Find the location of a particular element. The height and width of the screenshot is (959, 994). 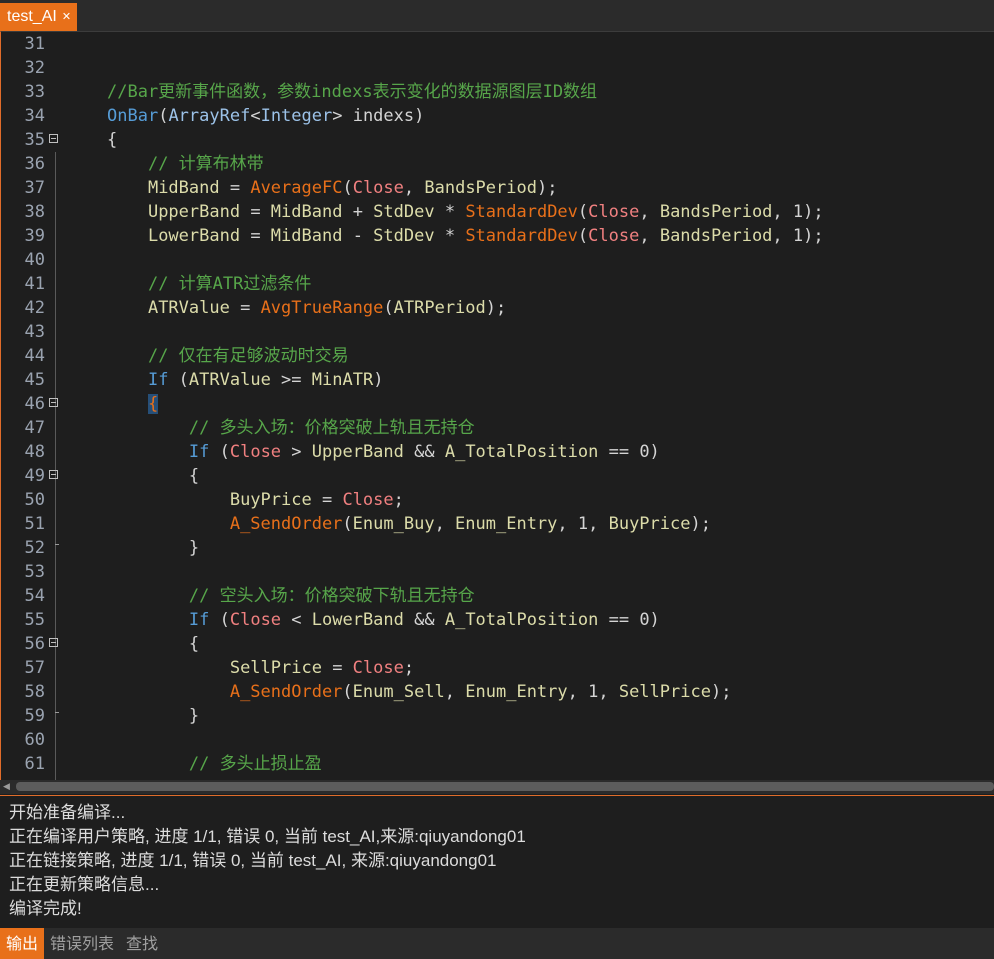

code-token: , 1); is located at coordinates (798, 212).